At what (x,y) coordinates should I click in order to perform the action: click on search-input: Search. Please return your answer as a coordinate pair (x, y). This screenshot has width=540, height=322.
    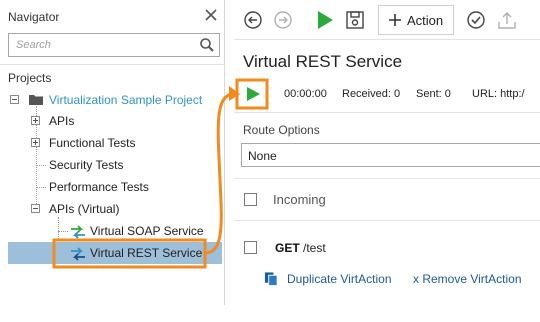
    Looking at the image, I should click on (114, 45).